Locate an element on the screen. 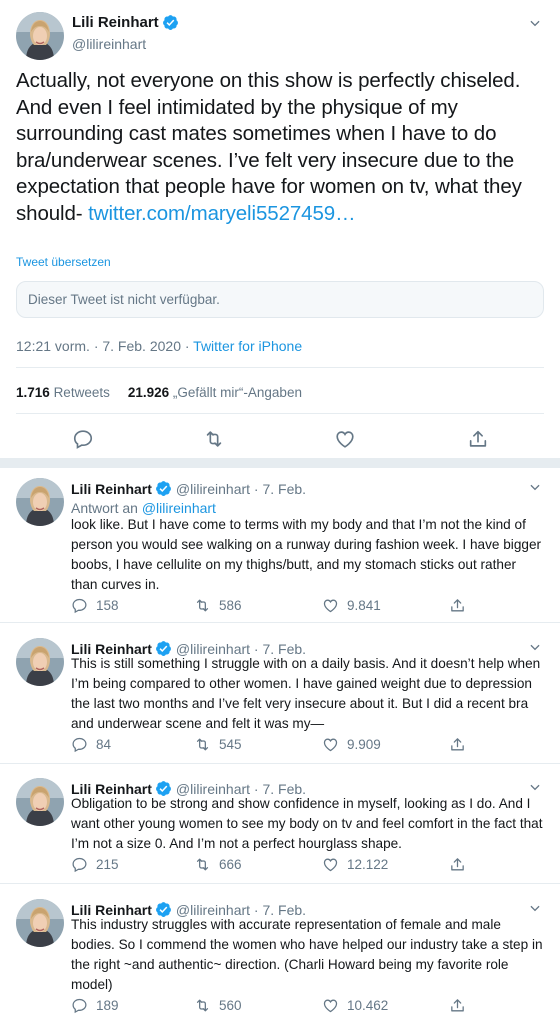 This screenshot has height=1025, width=560. author-name-text: Lili Reinhart is located at coordinates (115, 22).